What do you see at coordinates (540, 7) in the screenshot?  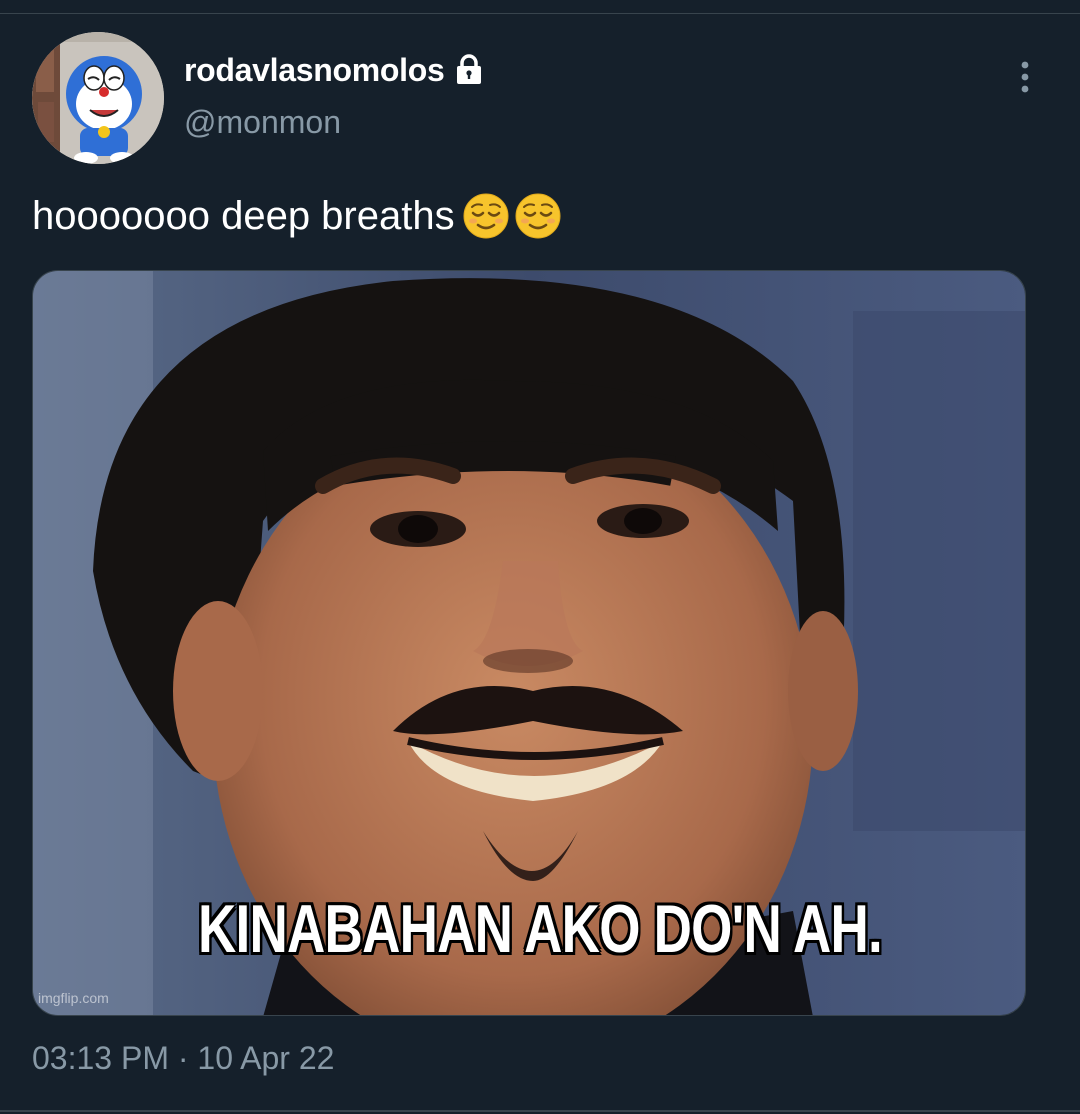 I see `top-divider` at bounding box center [540, 7].